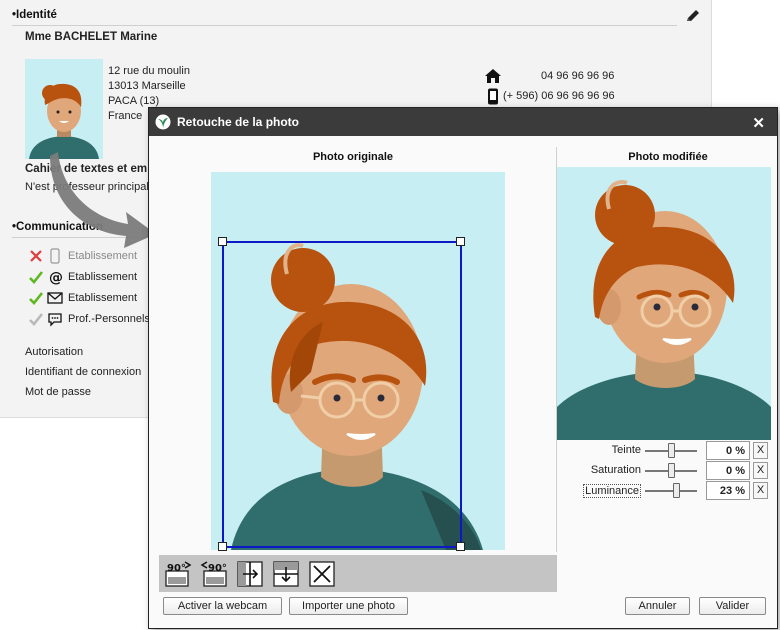  I want to click on login-id-link: Identifiant de connexion, so click(83, 372).